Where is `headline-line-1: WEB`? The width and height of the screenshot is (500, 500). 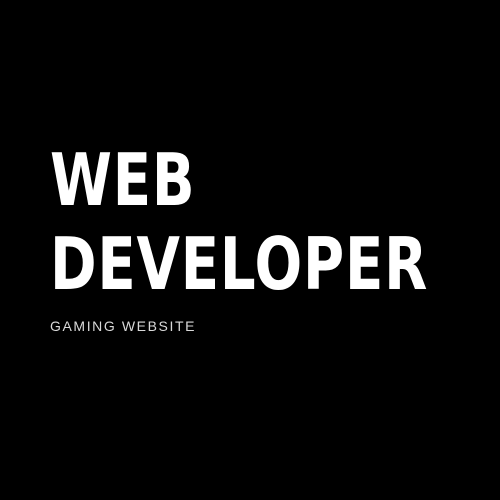
headline-line-1: WEB is located at coordinates (123, 180).